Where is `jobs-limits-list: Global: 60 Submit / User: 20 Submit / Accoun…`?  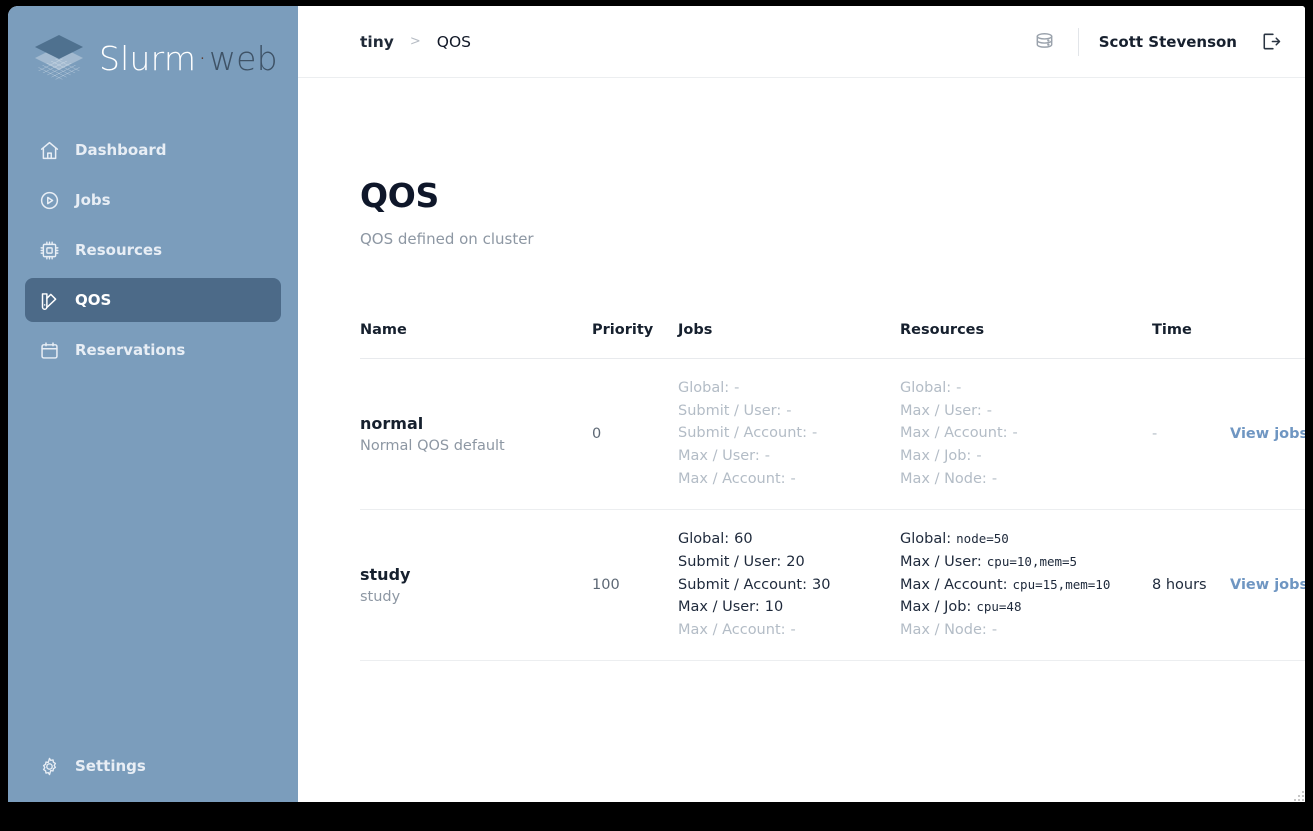
jobs-limits-list: Global: 60 Submit / User: 20 Submit / Accoun… is located at coordinates (789, 584).